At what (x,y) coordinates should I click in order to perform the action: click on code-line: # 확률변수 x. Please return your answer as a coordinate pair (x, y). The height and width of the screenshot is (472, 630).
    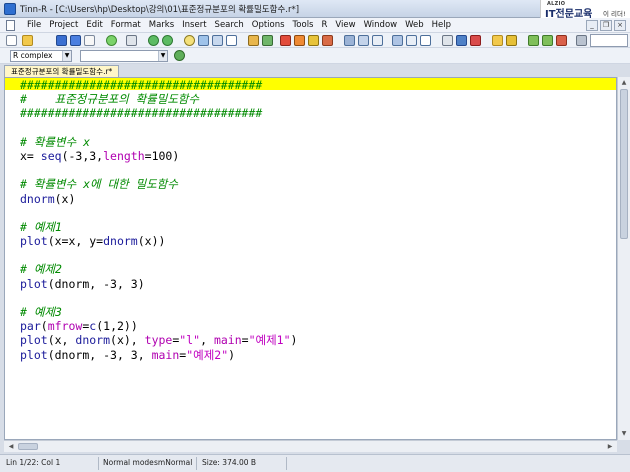
    Looking at the image, I should click on (158, 142).